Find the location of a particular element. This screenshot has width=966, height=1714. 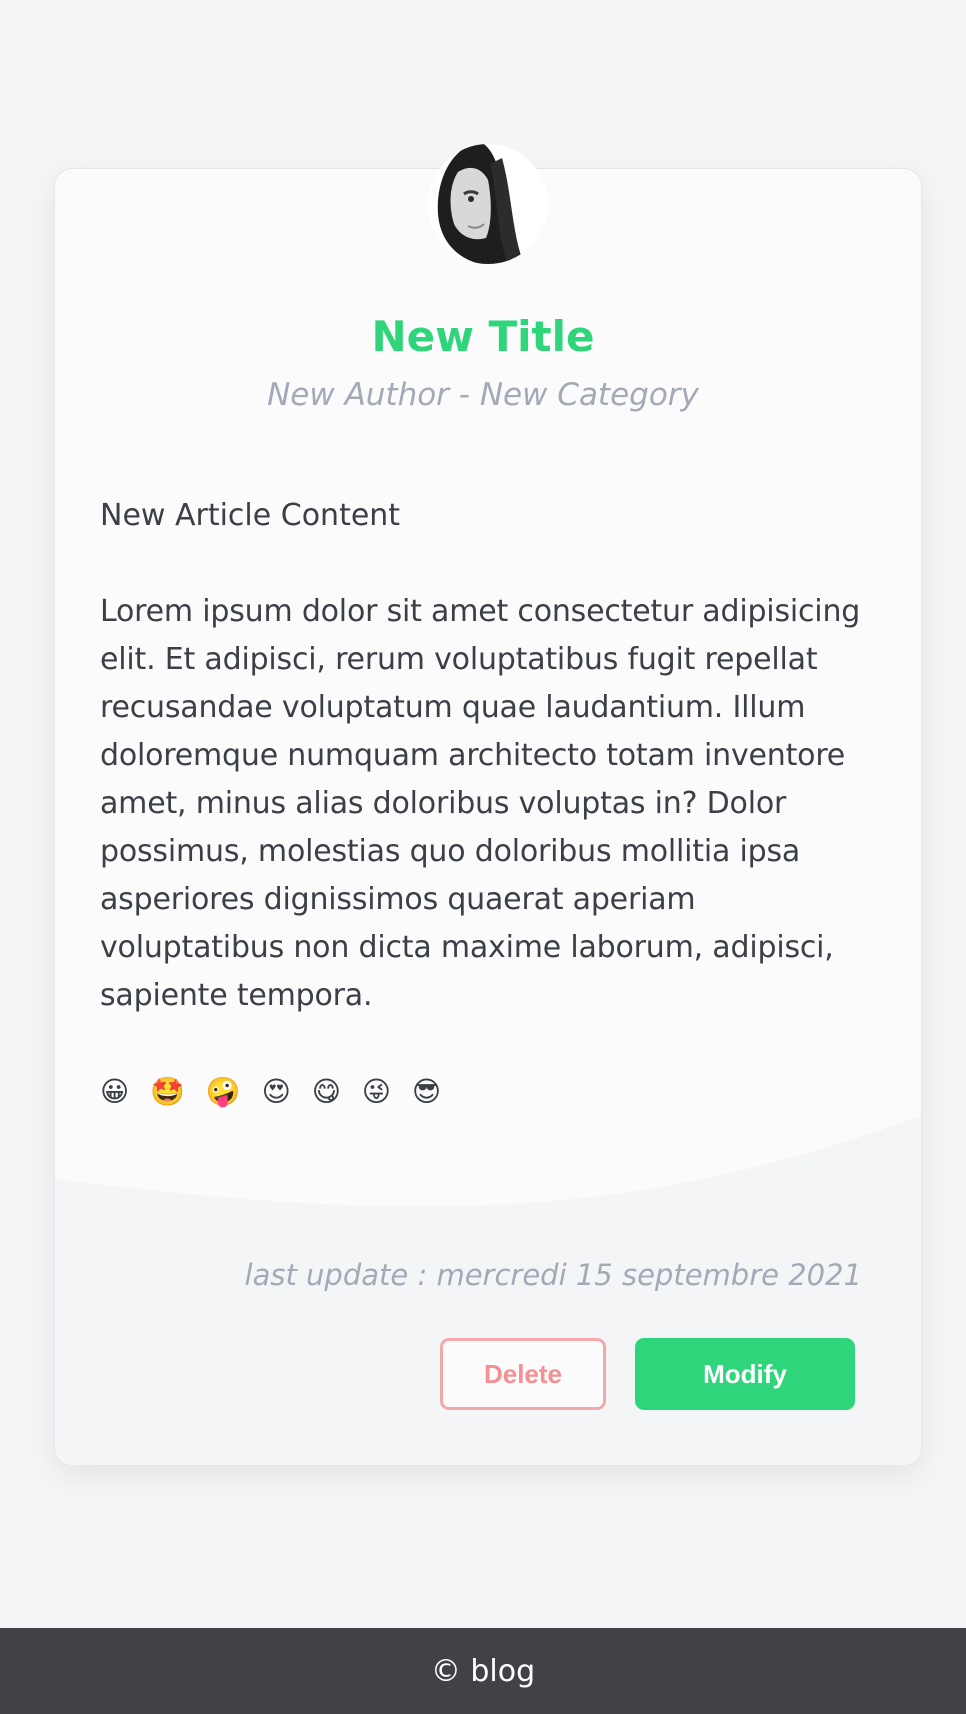

emoji-row: 😀 🤩 🤪 😍 😋 😜 😎 is located at coordinates (274, 1091).